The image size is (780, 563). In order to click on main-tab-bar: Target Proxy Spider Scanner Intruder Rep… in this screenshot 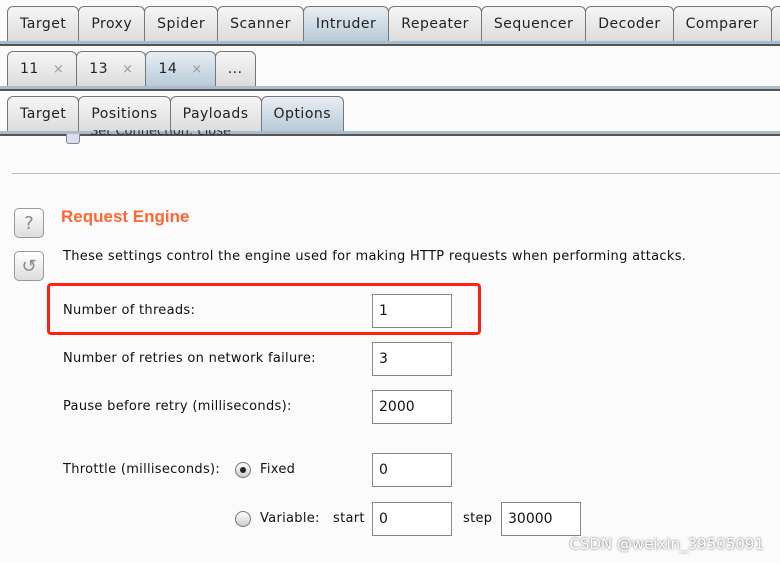, I will do `click(390, 26)`.